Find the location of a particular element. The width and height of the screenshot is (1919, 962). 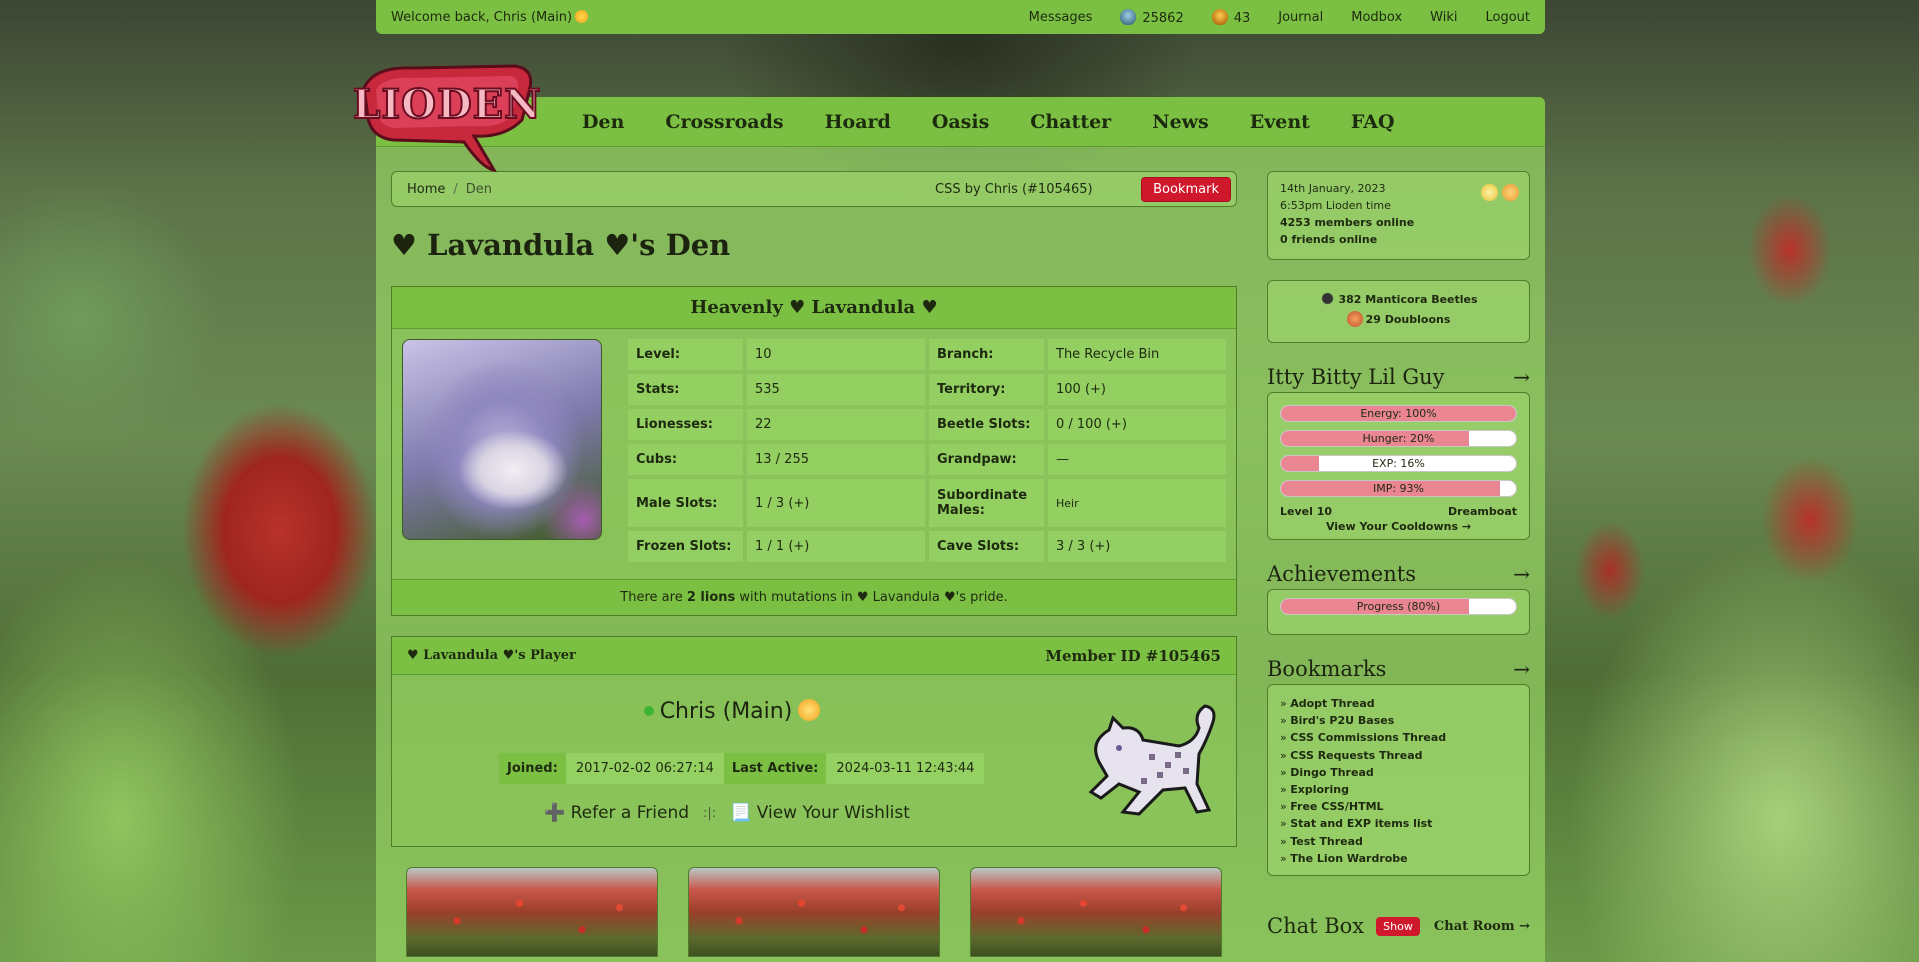

lion-thumbnails is located at coordinates (814, 912).